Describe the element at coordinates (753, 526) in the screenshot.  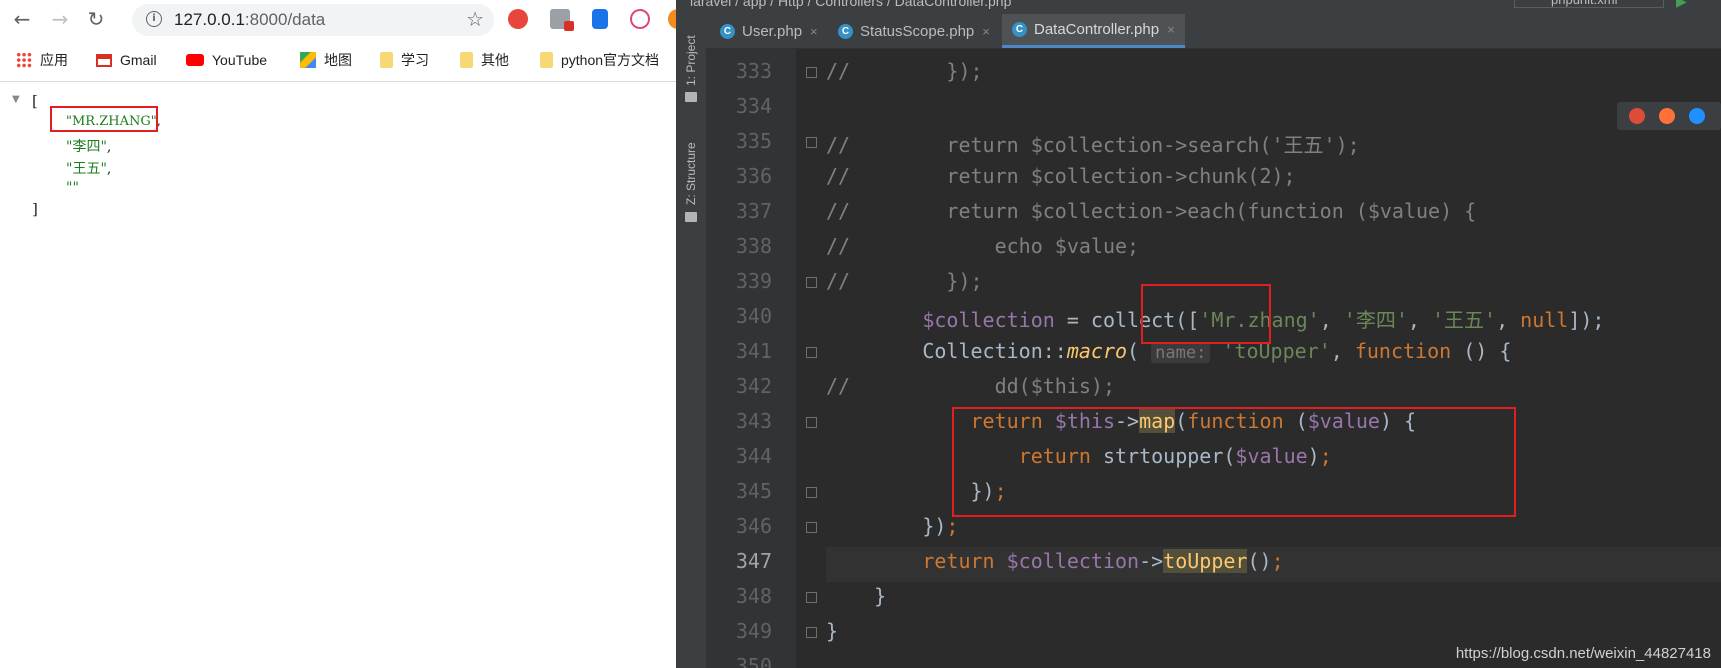
I see `line-number: 346` at that location.